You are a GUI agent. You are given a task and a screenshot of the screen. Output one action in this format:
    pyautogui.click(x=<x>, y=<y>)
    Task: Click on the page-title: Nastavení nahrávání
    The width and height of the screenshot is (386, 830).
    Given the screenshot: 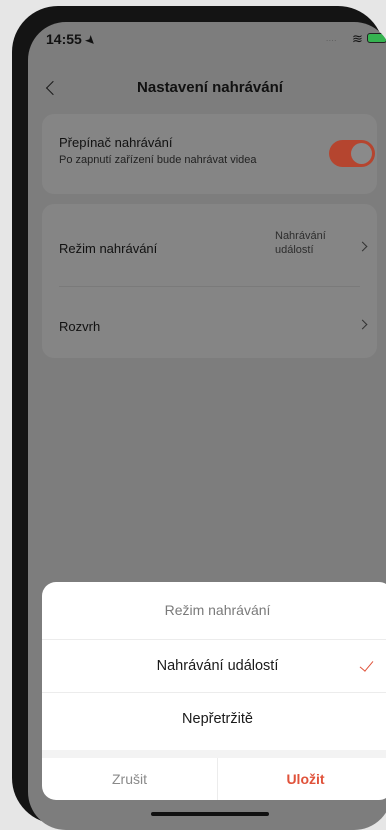 What is the action you would take?
    pyautogui.click(x=210, y=87)
    